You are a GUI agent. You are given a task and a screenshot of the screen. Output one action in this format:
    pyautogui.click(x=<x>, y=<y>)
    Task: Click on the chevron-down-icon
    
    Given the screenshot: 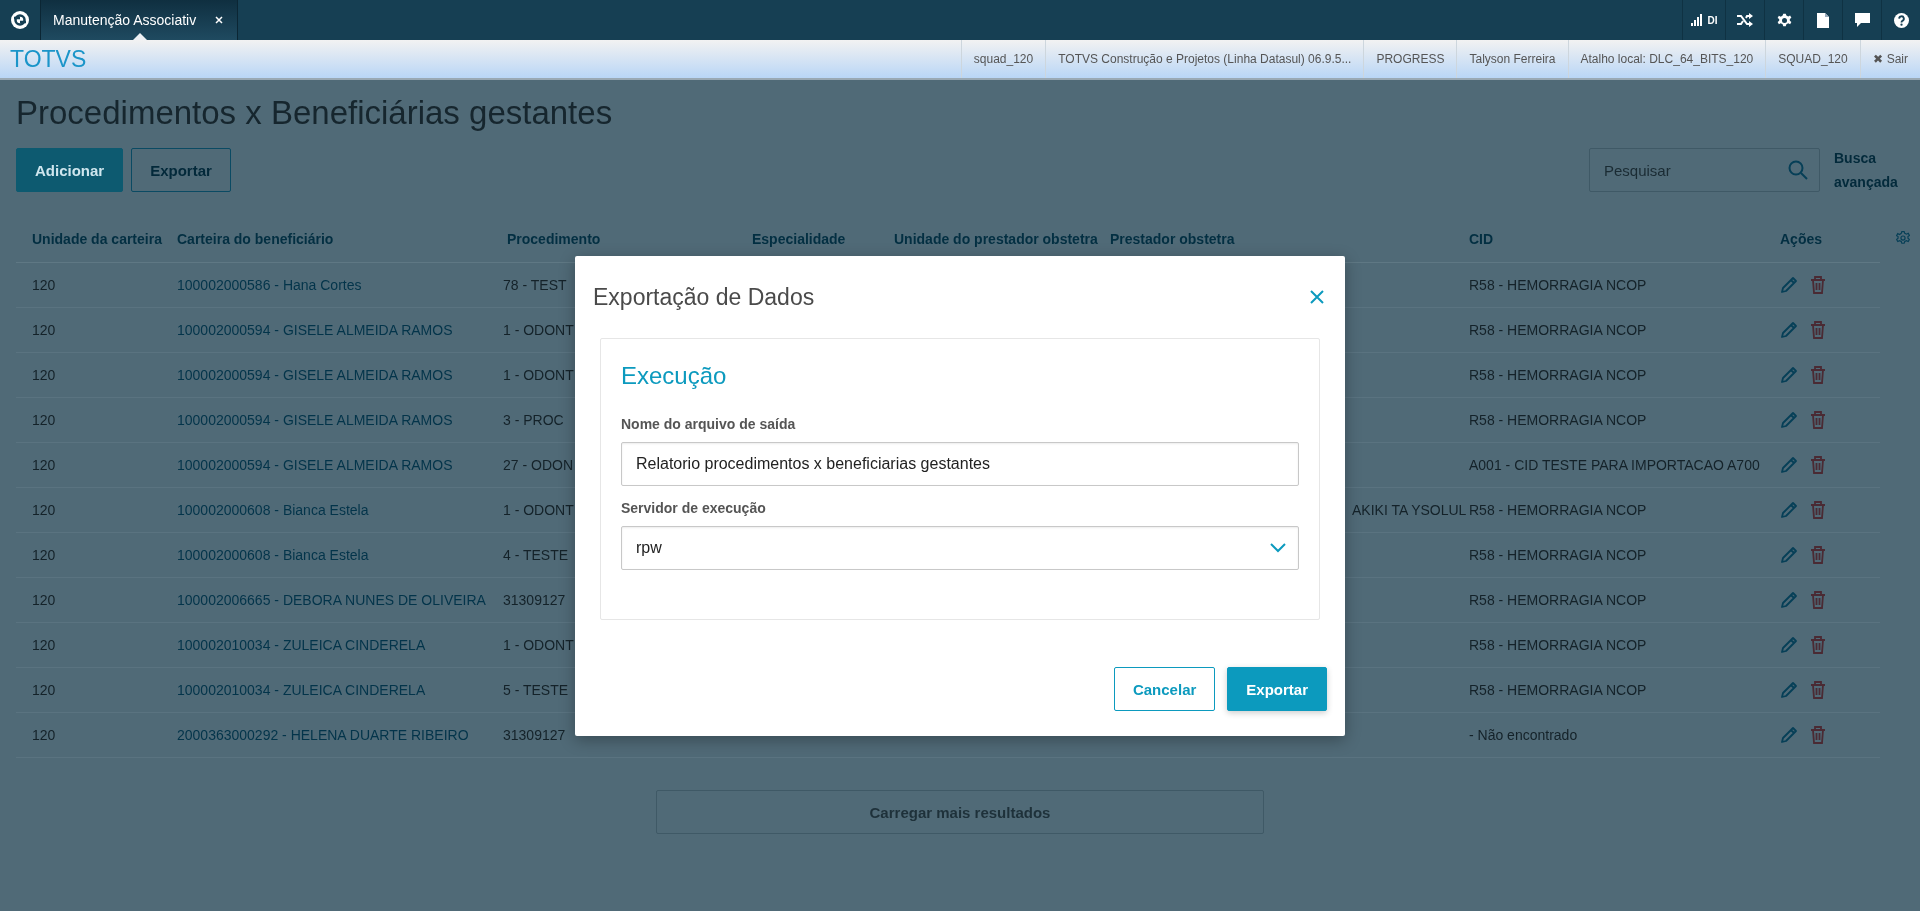 What is the action you would take?
    pyautogui.click(x=1278, y=548)
    